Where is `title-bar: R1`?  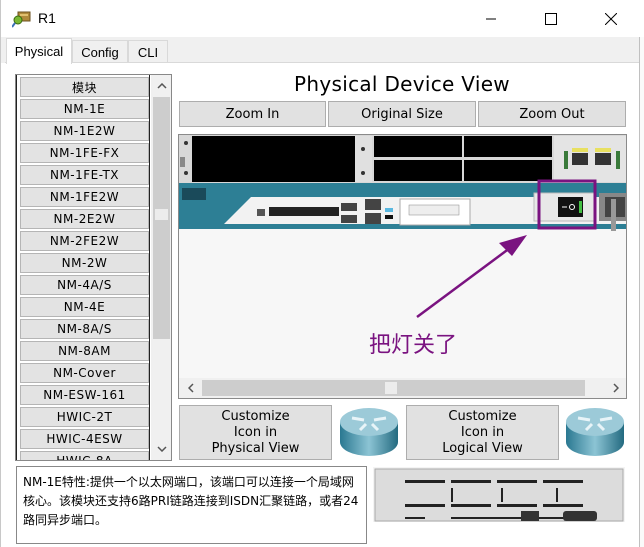
title-bar: R1 is located at coordinates (322, 18).